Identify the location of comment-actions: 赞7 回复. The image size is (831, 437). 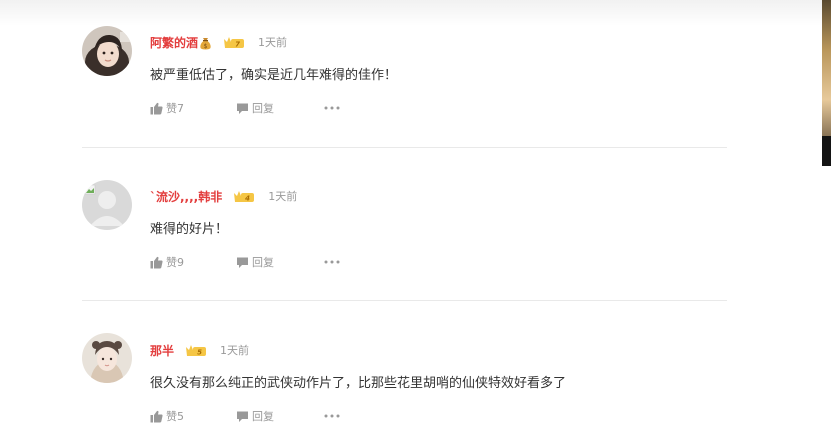
(247, 108).